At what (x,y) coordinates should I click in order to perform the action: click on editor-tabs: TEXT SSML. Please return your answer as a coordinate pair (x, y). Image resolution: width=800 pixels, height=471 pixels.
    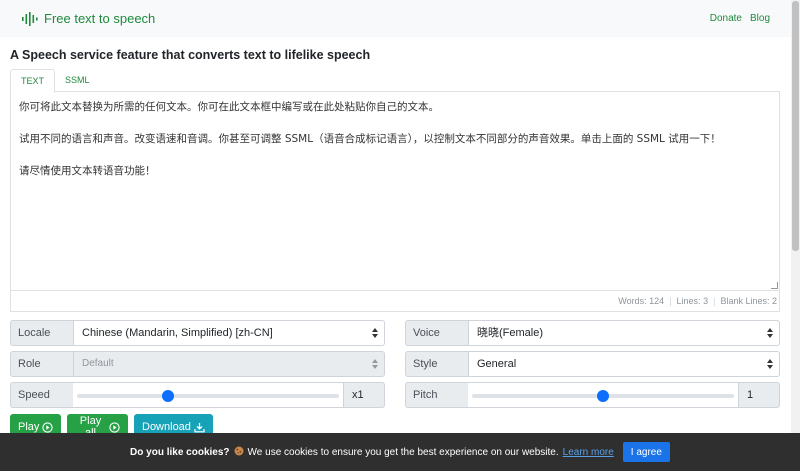
    Looking at the image, I should click on (395, 81).